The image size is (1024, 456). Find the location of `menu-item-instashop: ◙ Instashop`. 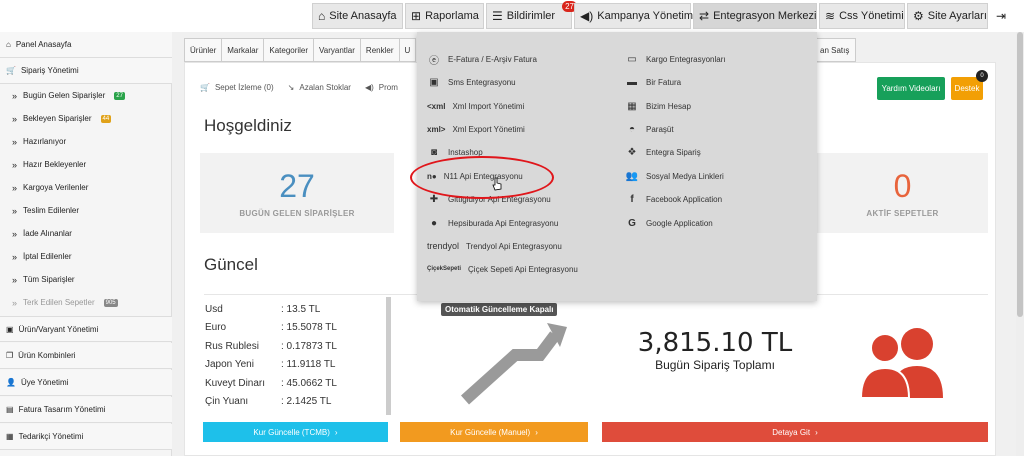

menu-item-instashop: ◙ Instashop is located at coordinates (455, 152).